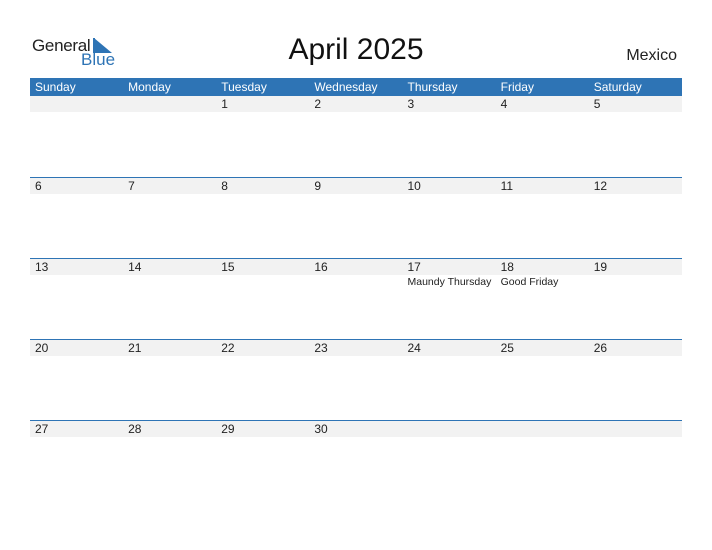  What do you see at coordinates (42, 267) in the screenshot?
I see `day-number: 13` at bounding box center [42, 267].